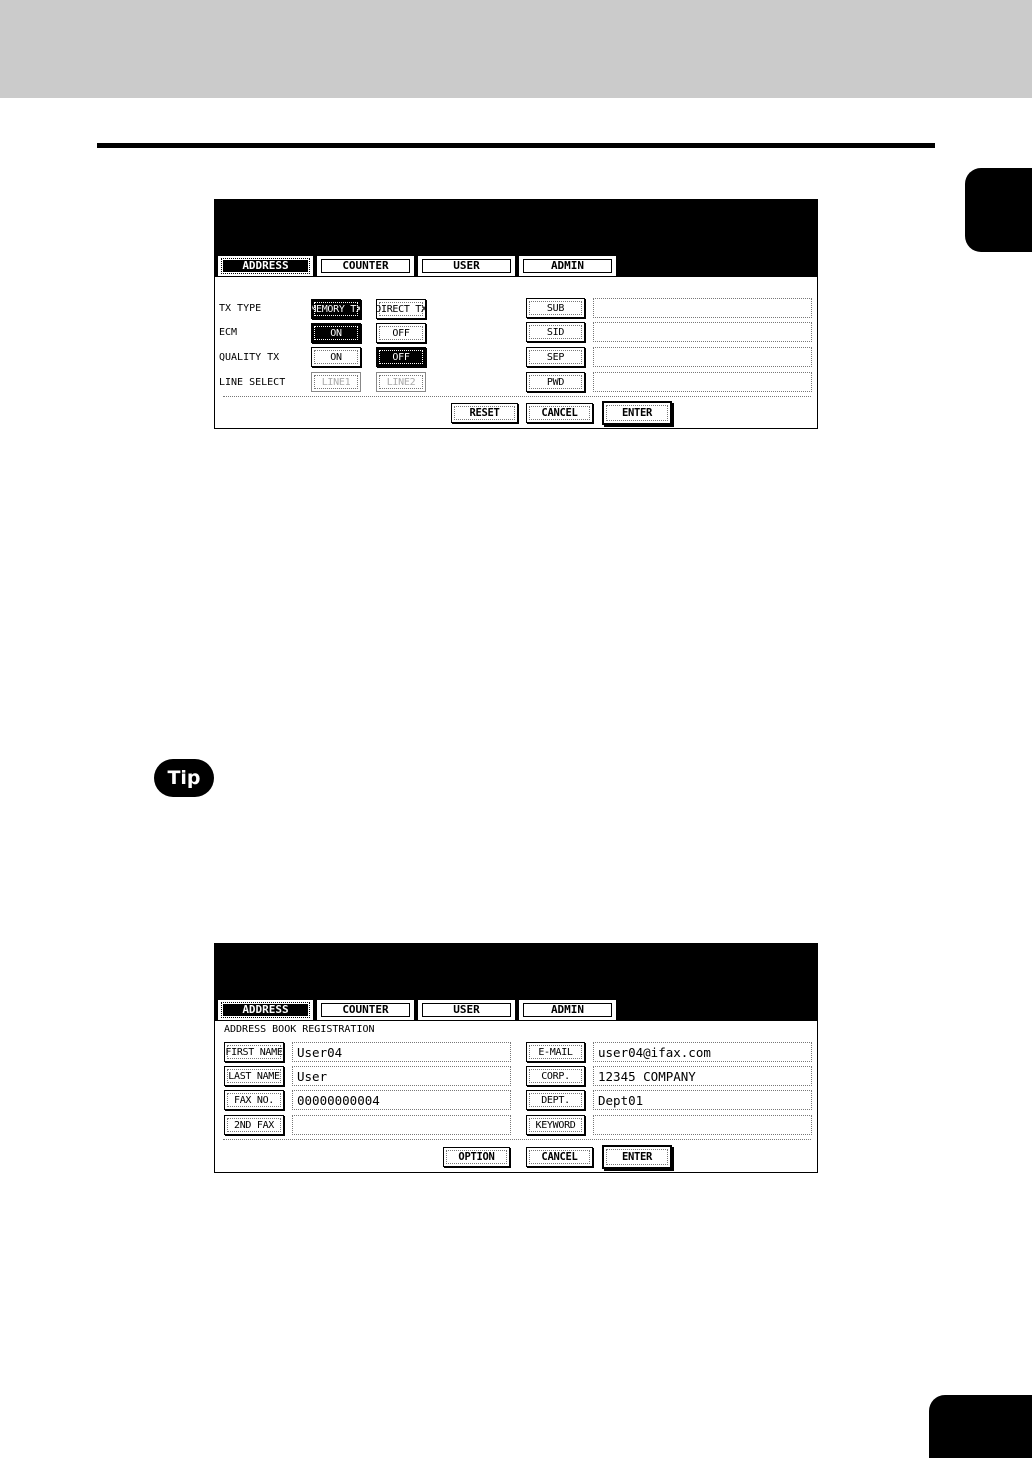  What do you see at coordinates (702, 382) in the screenshot?
I see `pwd-field` at bounding box center [702, 382].